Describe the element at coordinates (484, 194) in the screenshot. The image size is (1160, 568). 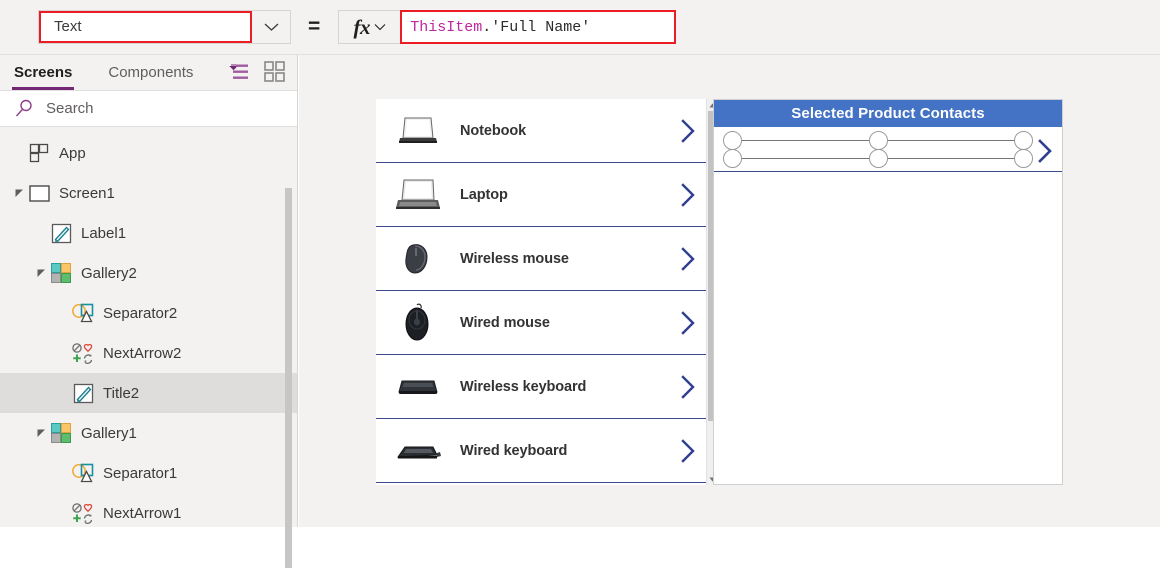
I see `product-title: Laptop` at that location.